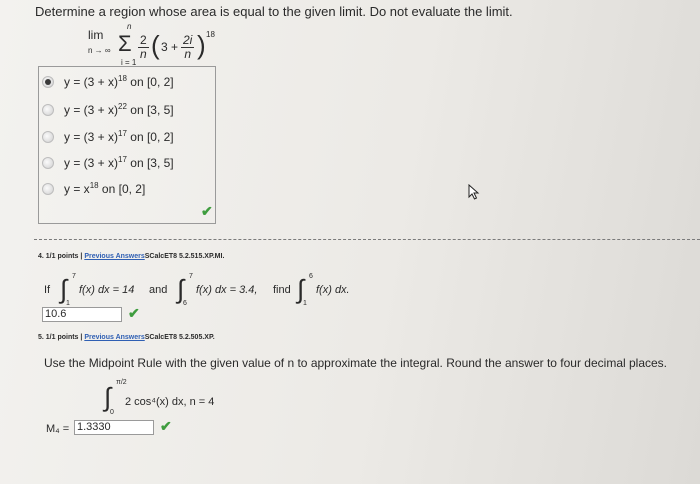  I want to click on int2-expression: f(x) dx = 3.4,, so click(227, 290).